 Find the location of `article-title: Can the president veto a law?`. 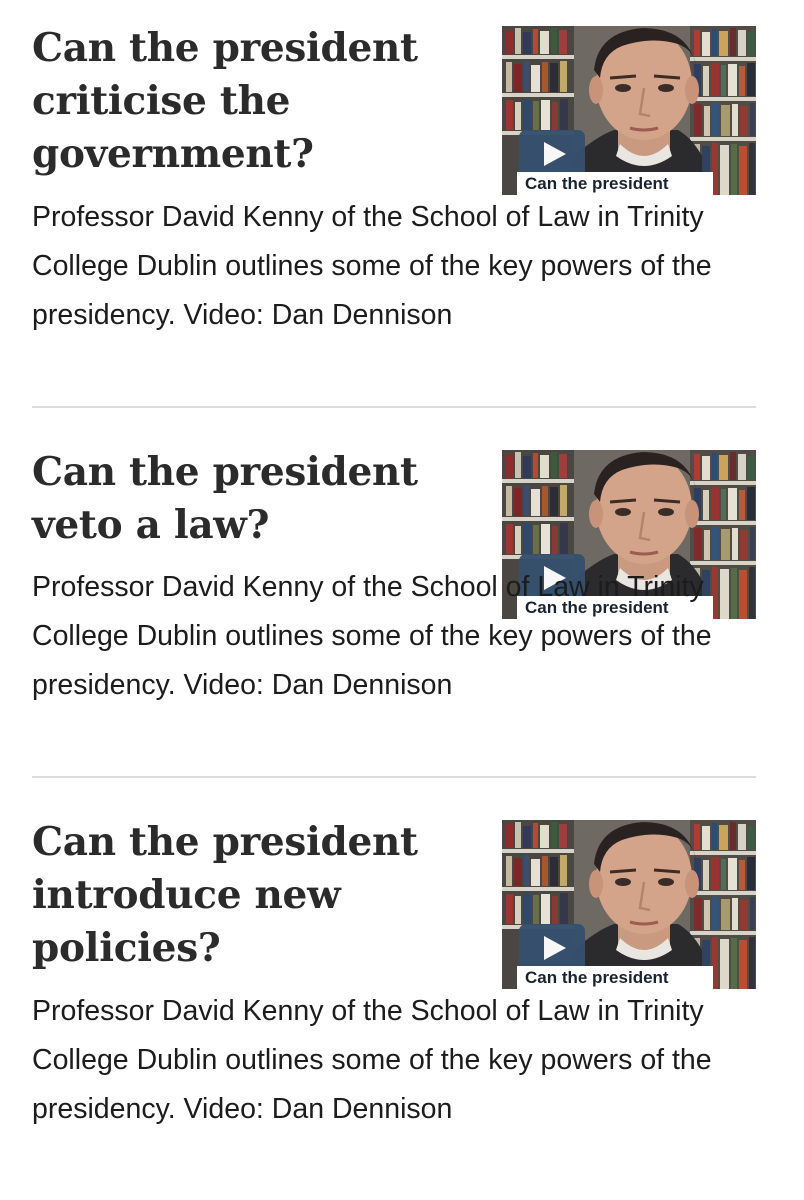

article-title: Can the president veto a law? is located at coordinates (257, 499).